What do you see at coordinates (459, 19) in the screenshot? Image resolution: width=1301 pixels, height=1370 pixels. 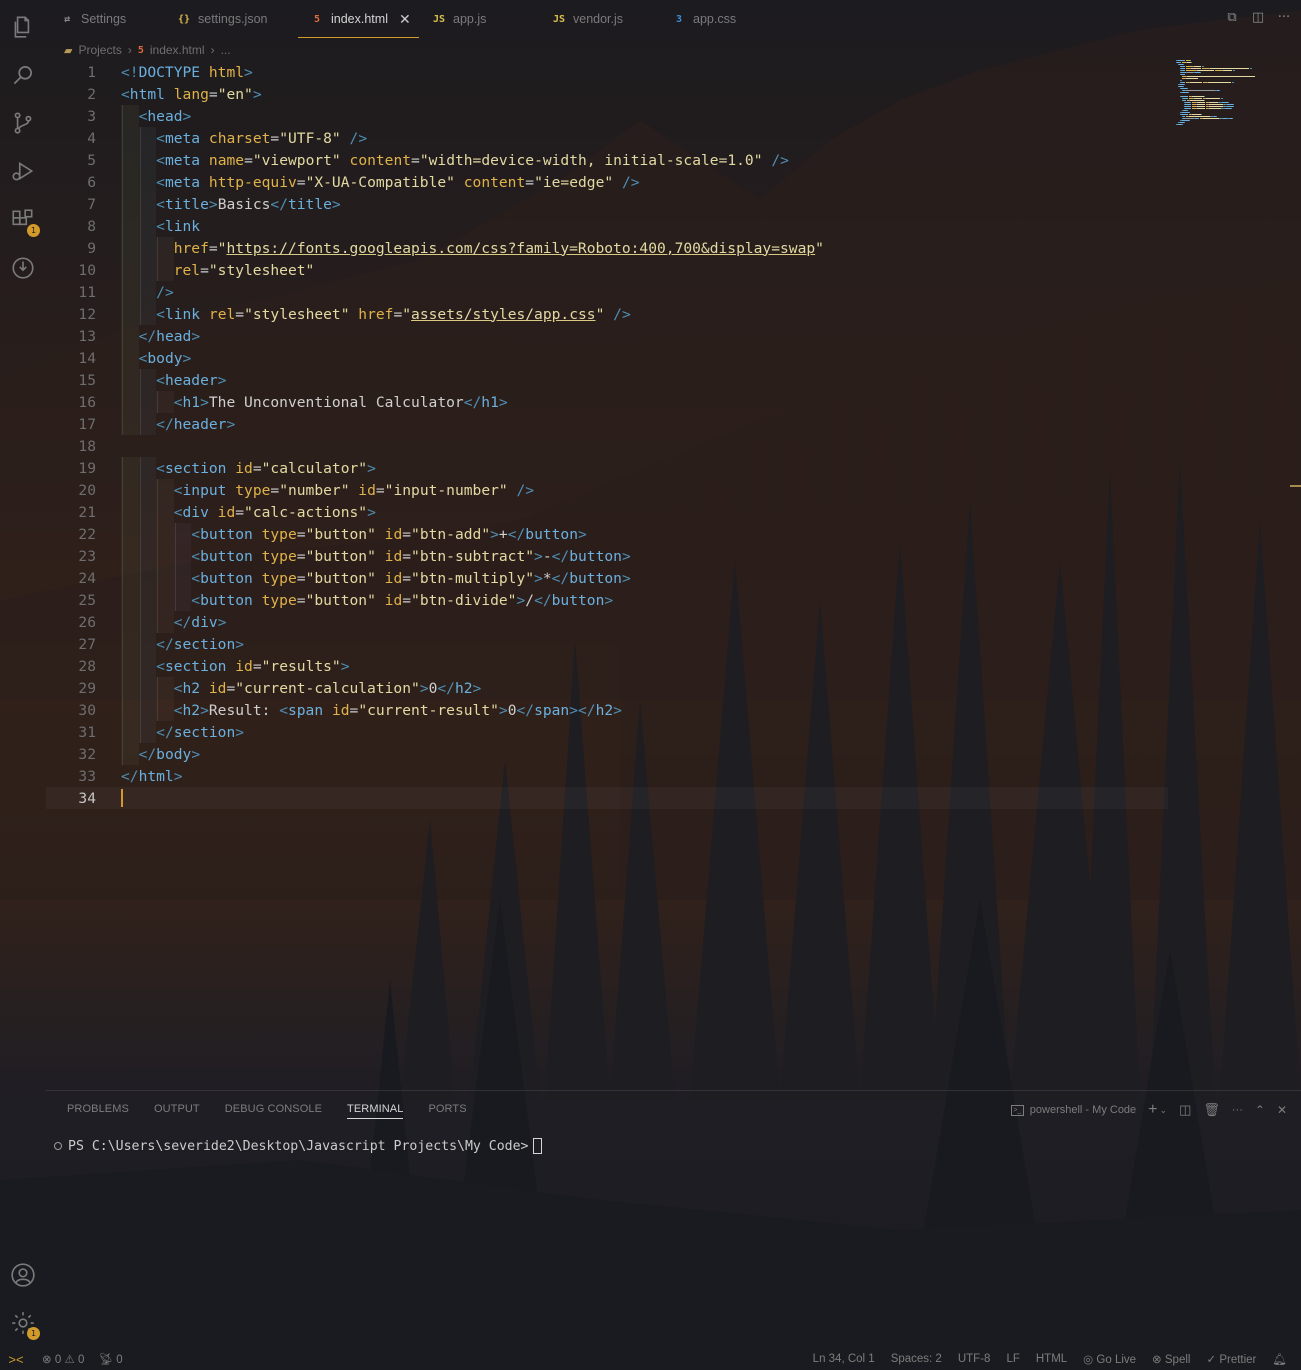 I see `tab-app-js: JS app.js` at bounding box center [459, 19].